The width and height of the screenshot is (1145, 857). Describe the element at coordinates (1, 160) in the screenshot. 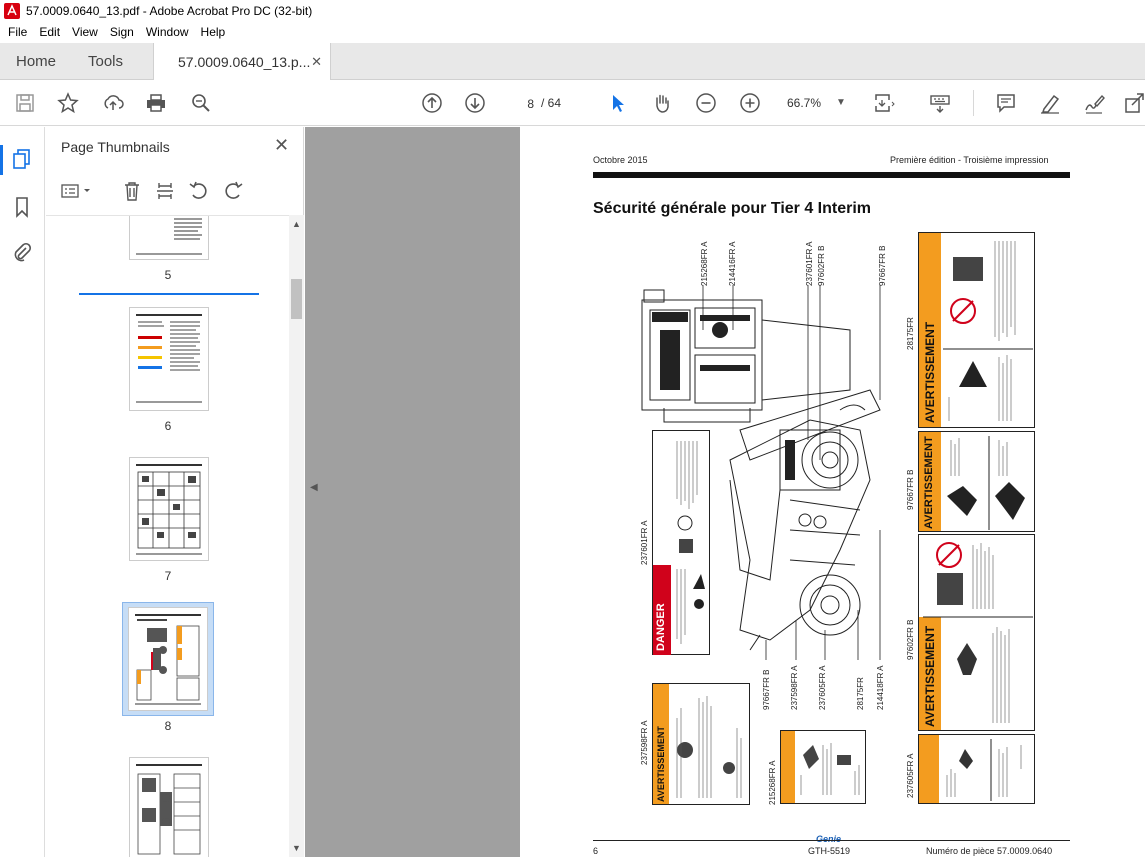

I see `active-indicator` at that location.